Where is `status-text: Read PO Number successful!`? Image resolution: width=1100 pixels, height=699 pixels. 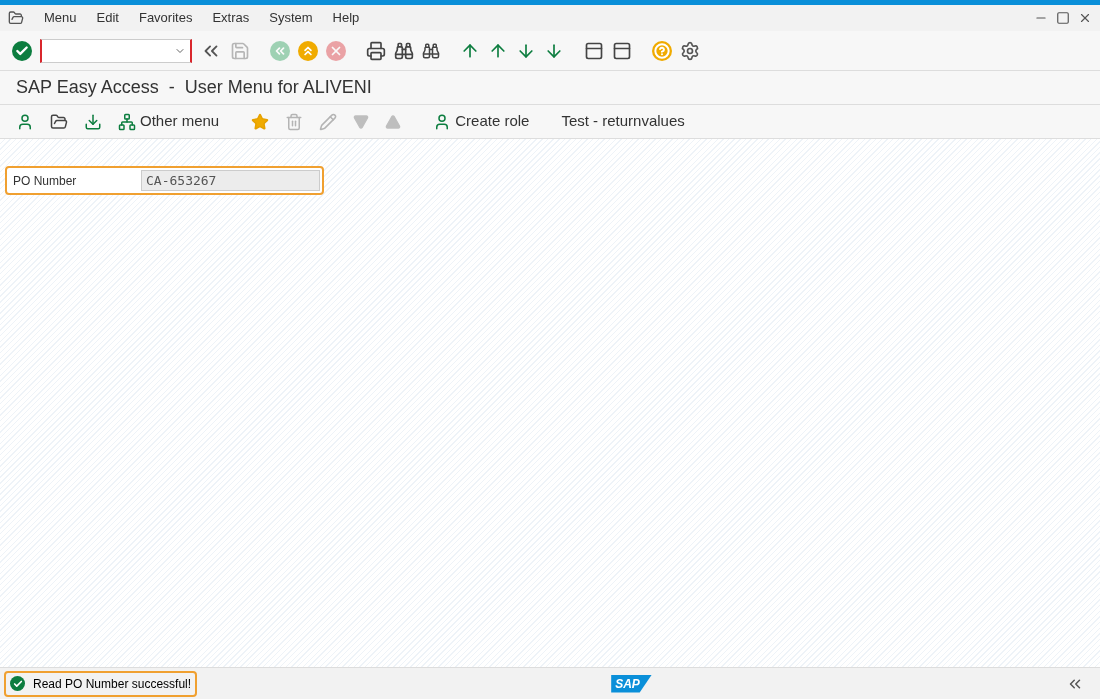
status-text: Read PO Number successful! is located at coordinates (112, 684).